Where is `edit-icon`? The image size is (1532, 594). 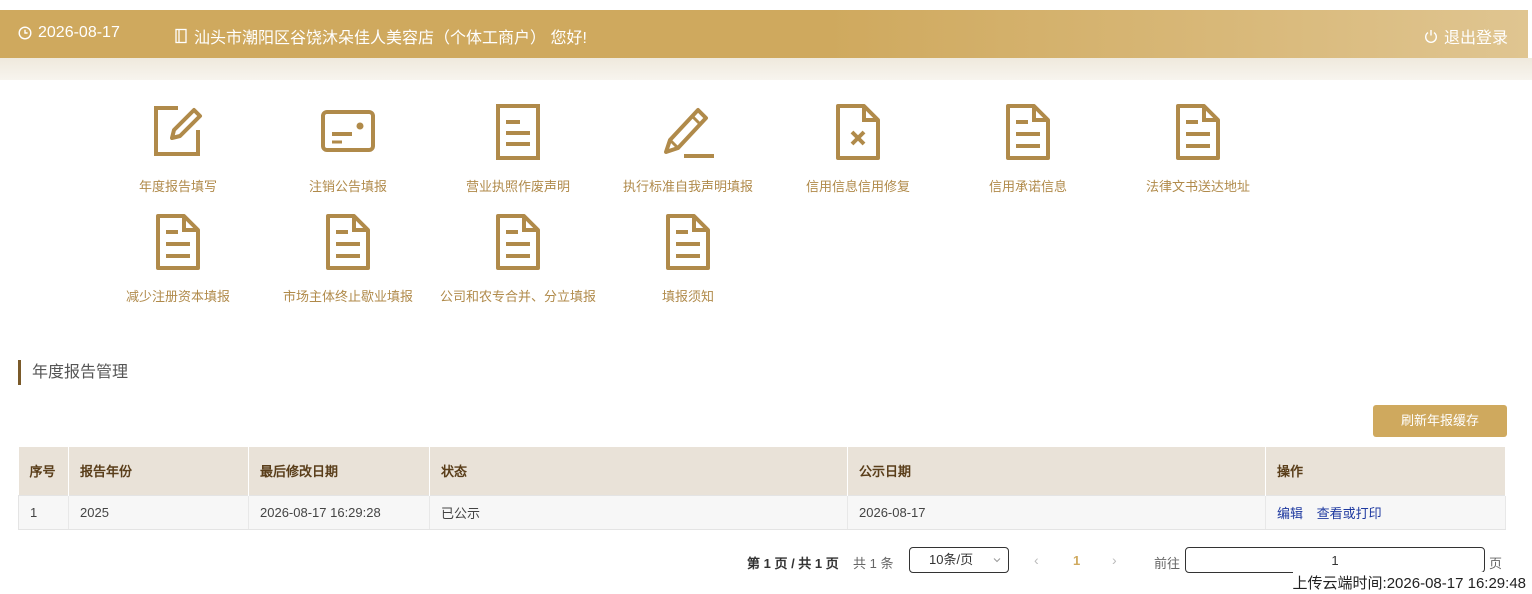
edit-icon is located at coordinates (178, 131).